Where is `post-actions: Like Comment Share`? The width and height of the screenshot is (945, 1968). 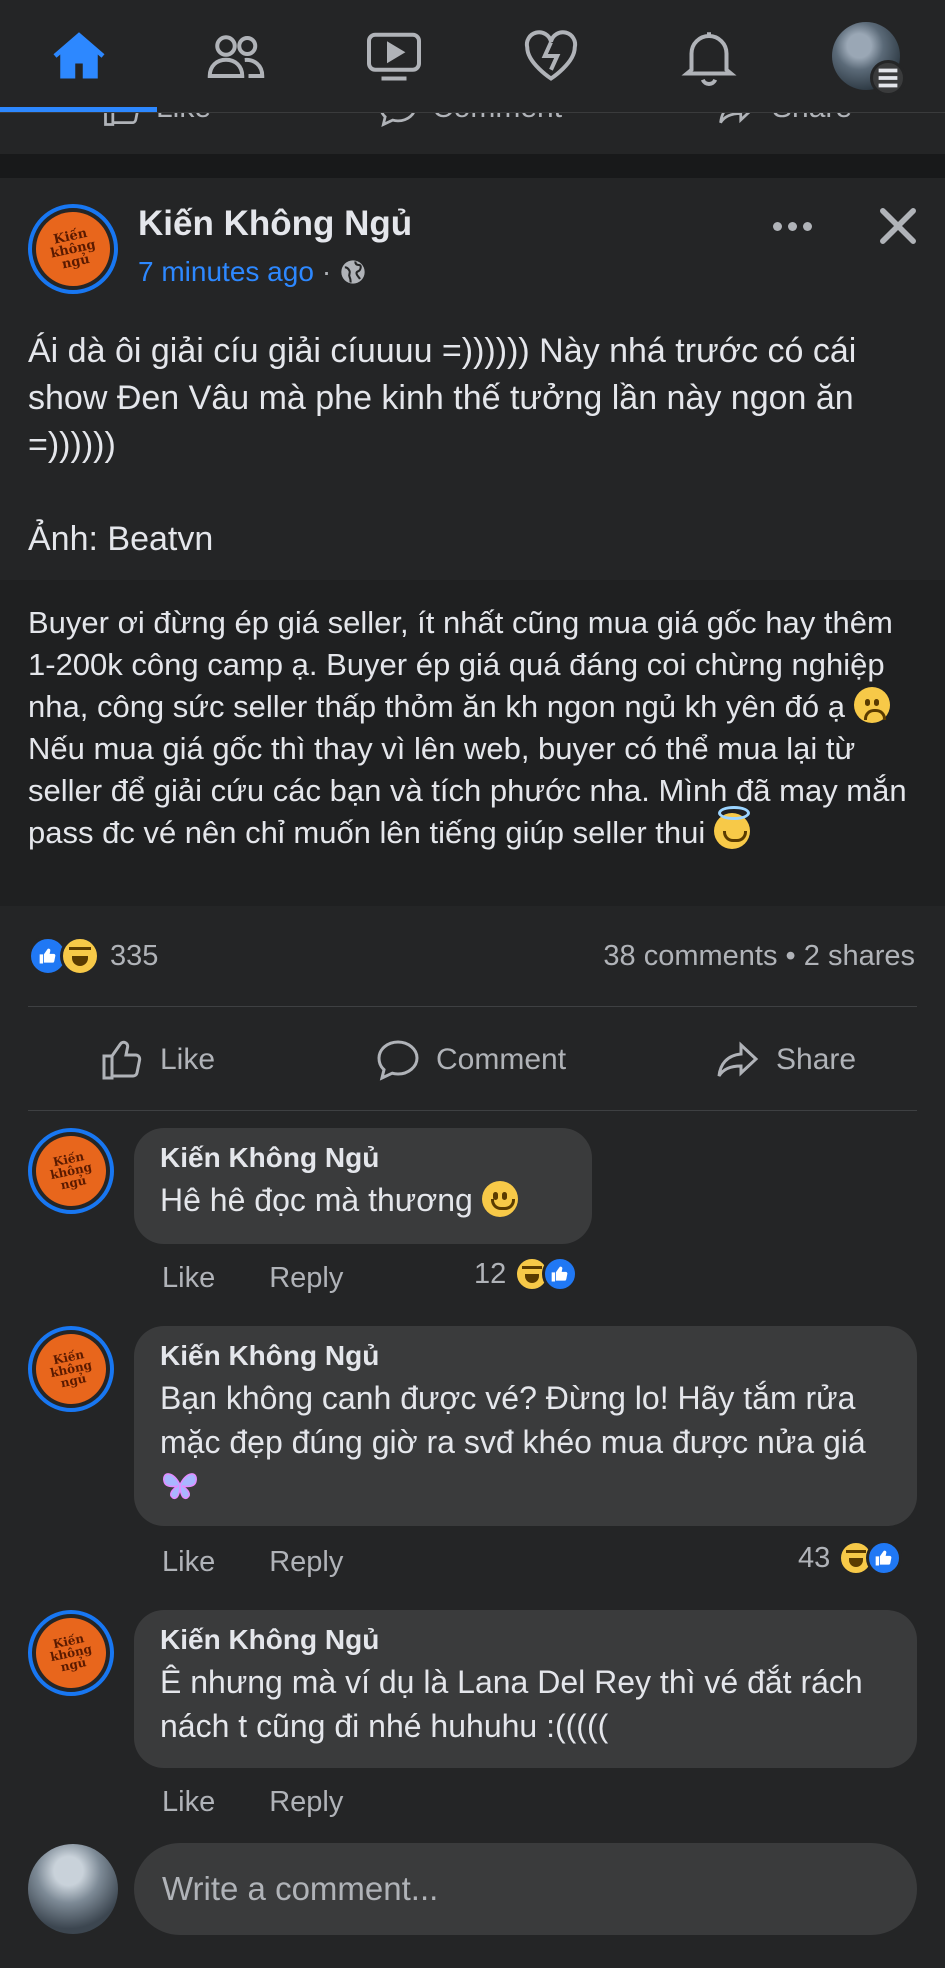 post-actions: Like Comment Share is located at coordinates (472, 1060).